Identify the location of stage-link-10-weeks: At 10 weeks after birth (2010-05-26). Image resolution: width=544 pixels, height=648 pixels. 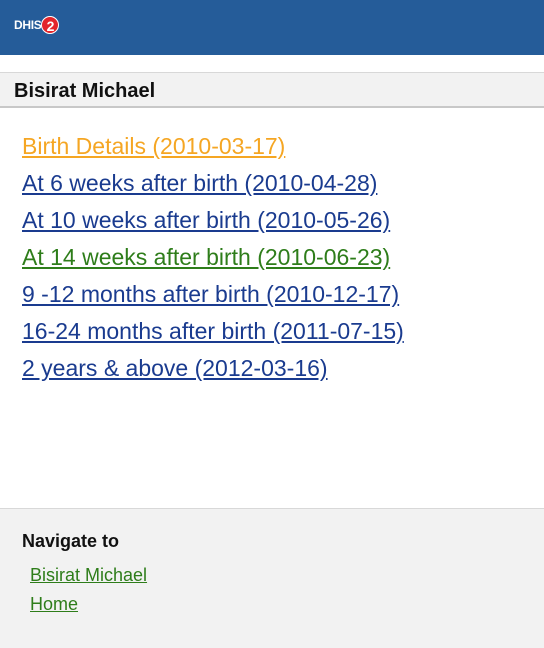
(206, 220).